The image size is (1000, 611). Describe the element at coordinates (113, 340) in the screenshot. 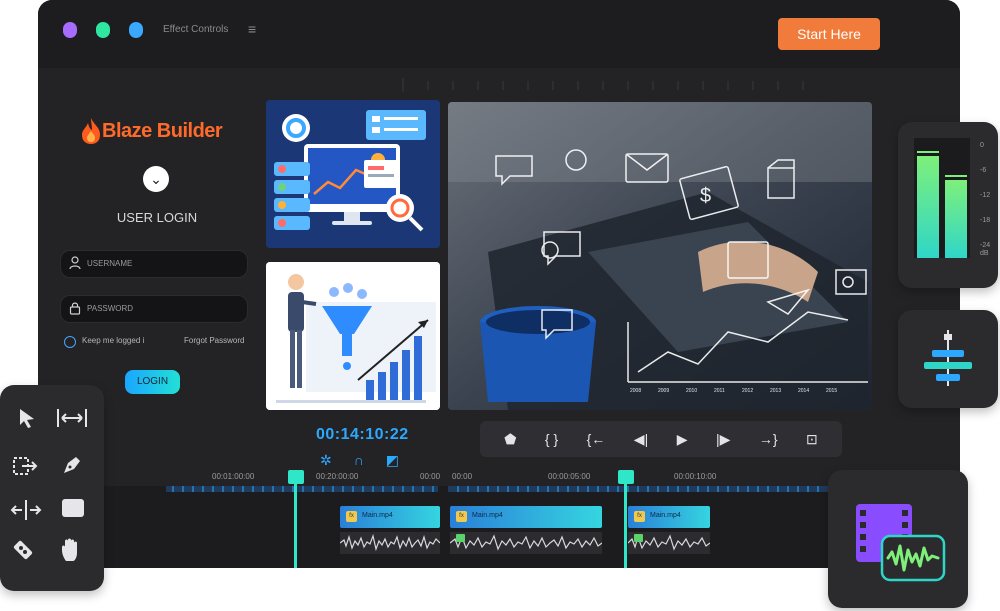

I see `remember-label: Keep me logged i` at that location.